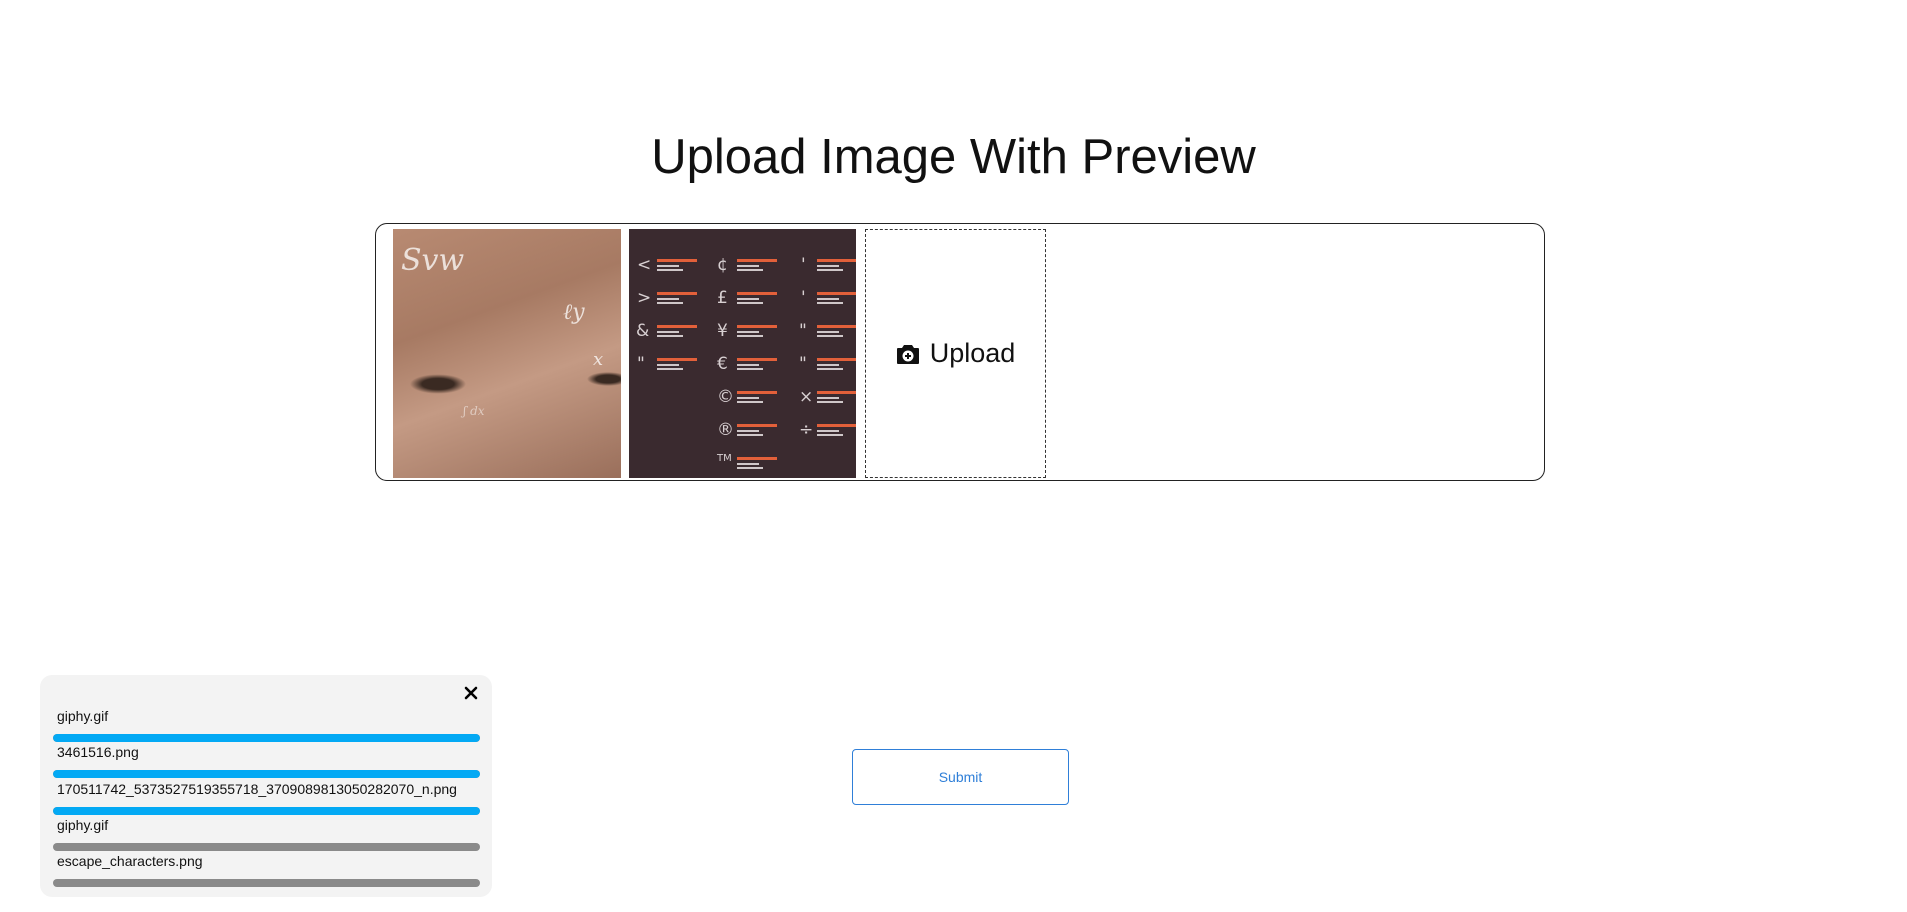 Image resolution: width=1907 pixels, height=912 pixels. What do you see at coordinates (507, 353) in the screenshot?
I see `image-preview-face: Svw ℓy x ʃ dx` at bounding box center [507, 353].